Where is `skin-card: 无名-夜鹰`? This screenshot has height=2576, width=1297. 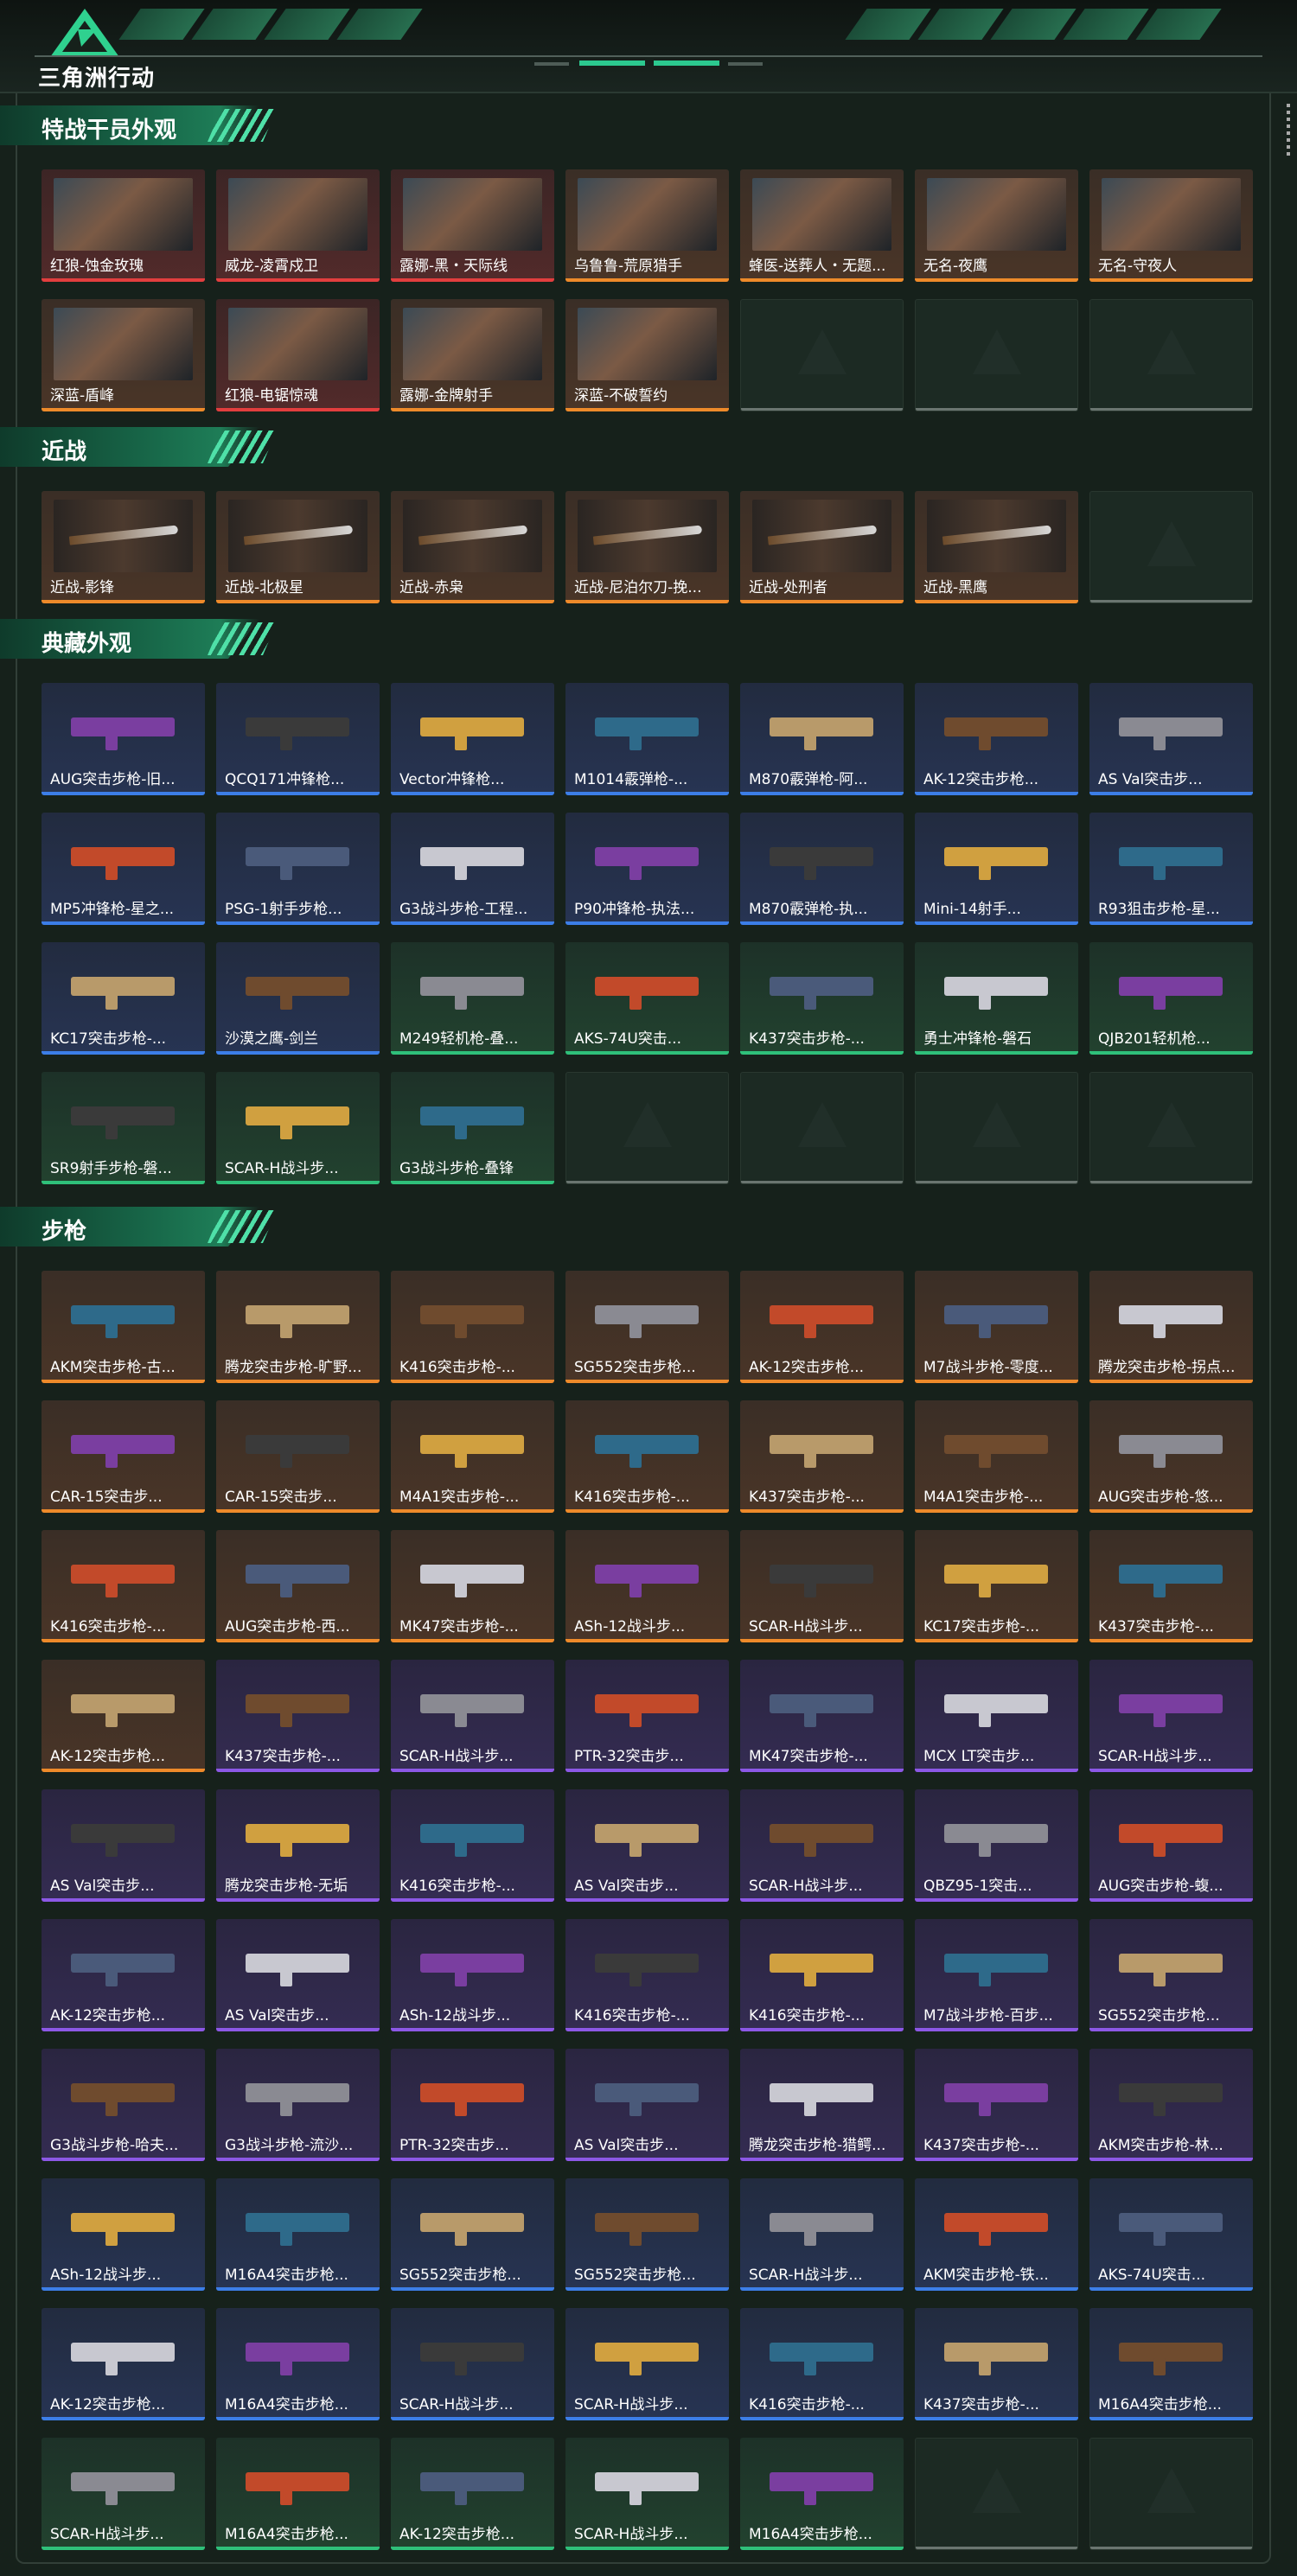
skin-card: 无名-夜鹰 is located at coordinates (997, 225).